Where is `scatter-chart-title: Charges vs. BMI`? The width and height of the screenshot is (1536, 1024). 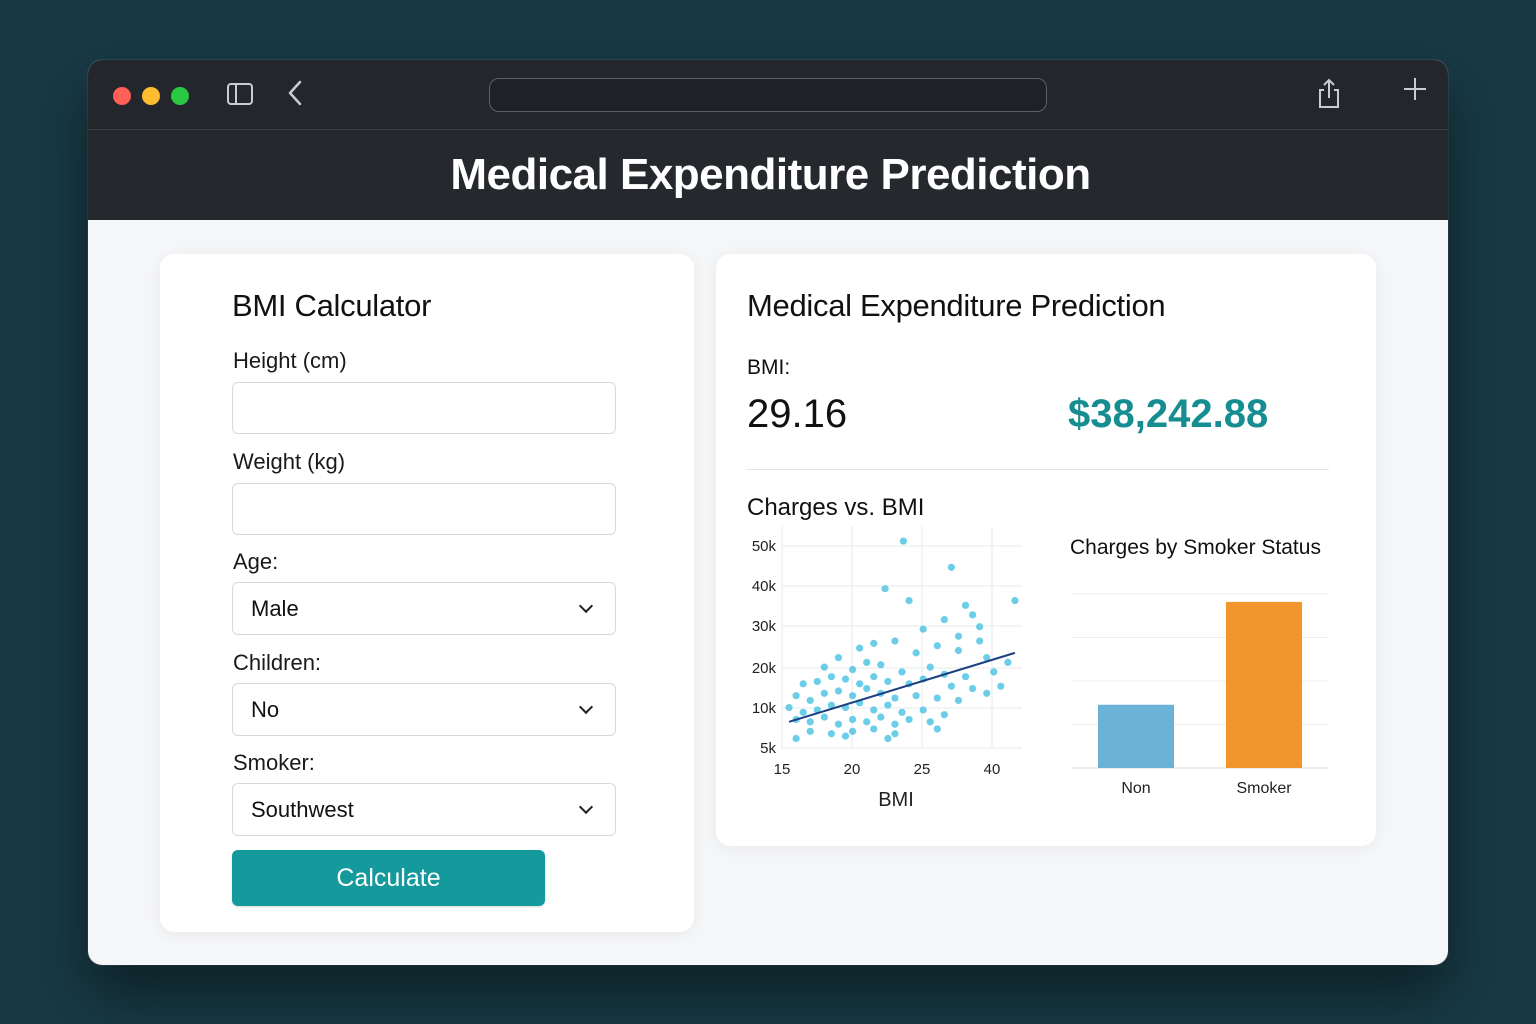 scatter-chart-title: Charges vs. BMI is located at coordinates (836, 507).